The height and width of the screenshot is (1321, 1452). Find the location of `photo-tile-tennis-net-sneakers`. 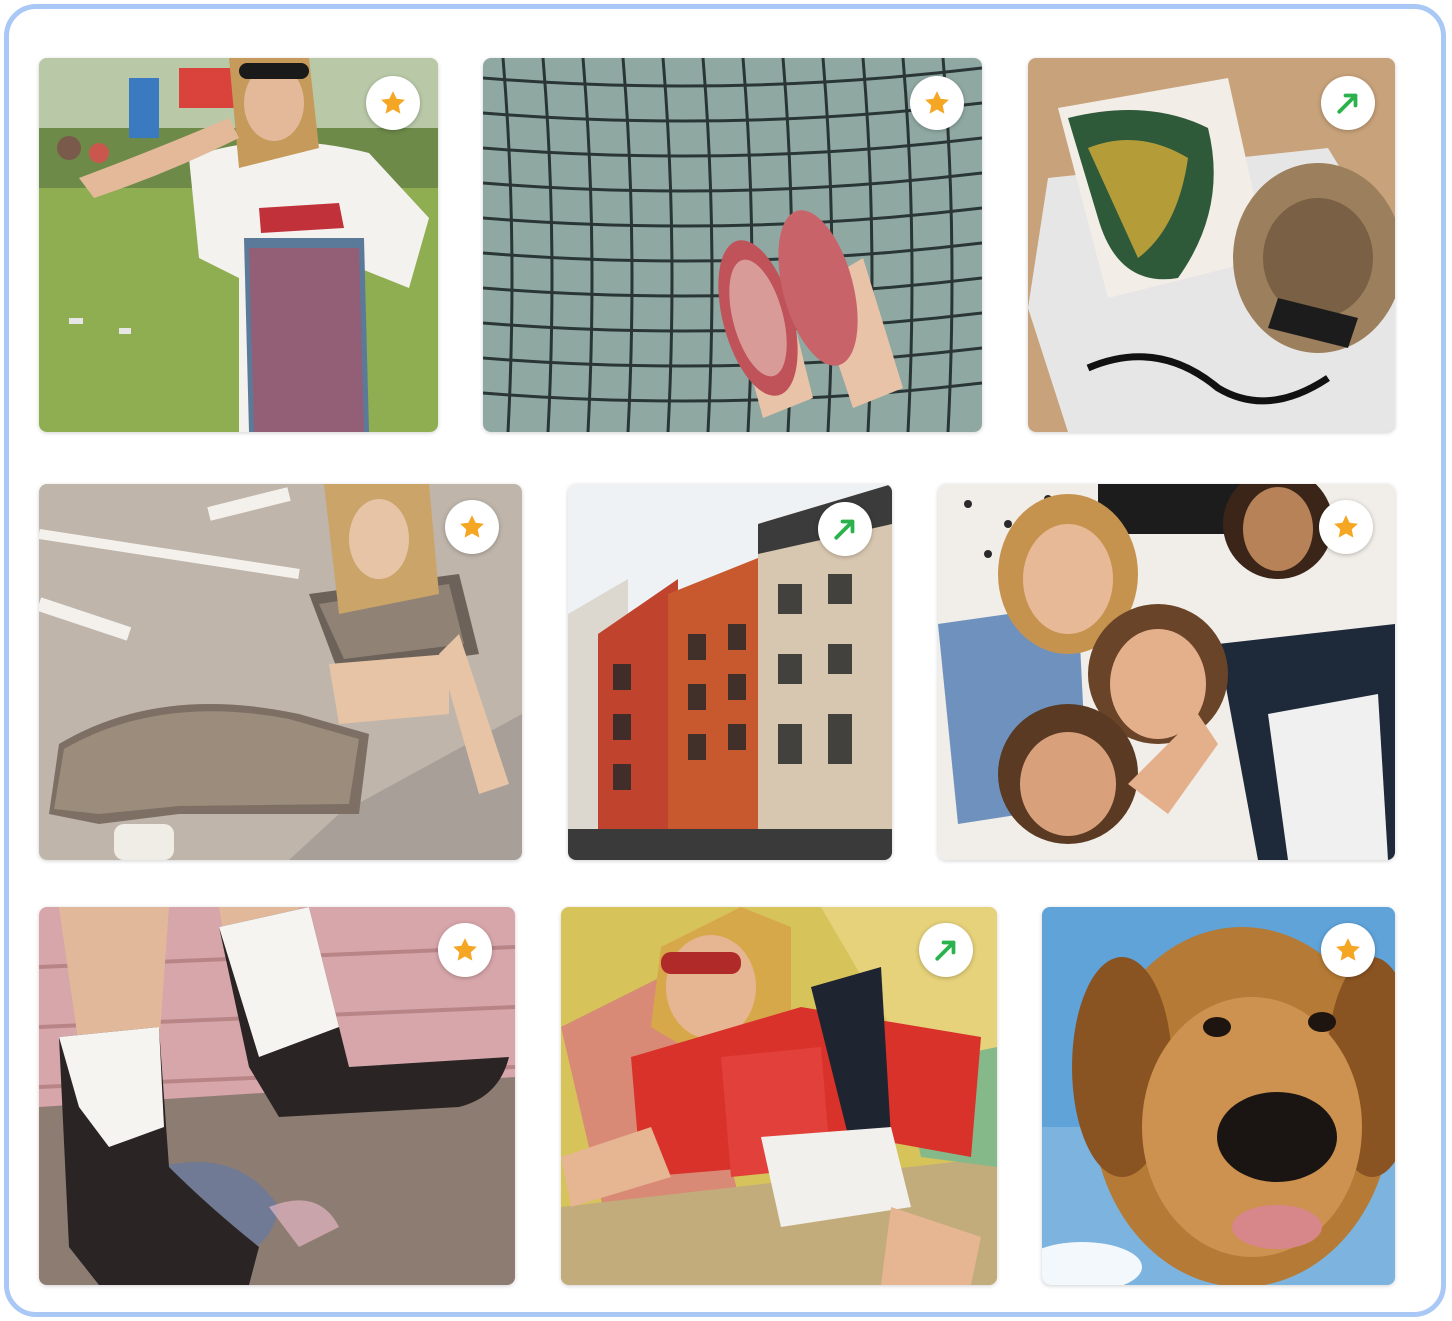

photo-tile-tennis-net-sneakers is located at coordinates (732, 245).